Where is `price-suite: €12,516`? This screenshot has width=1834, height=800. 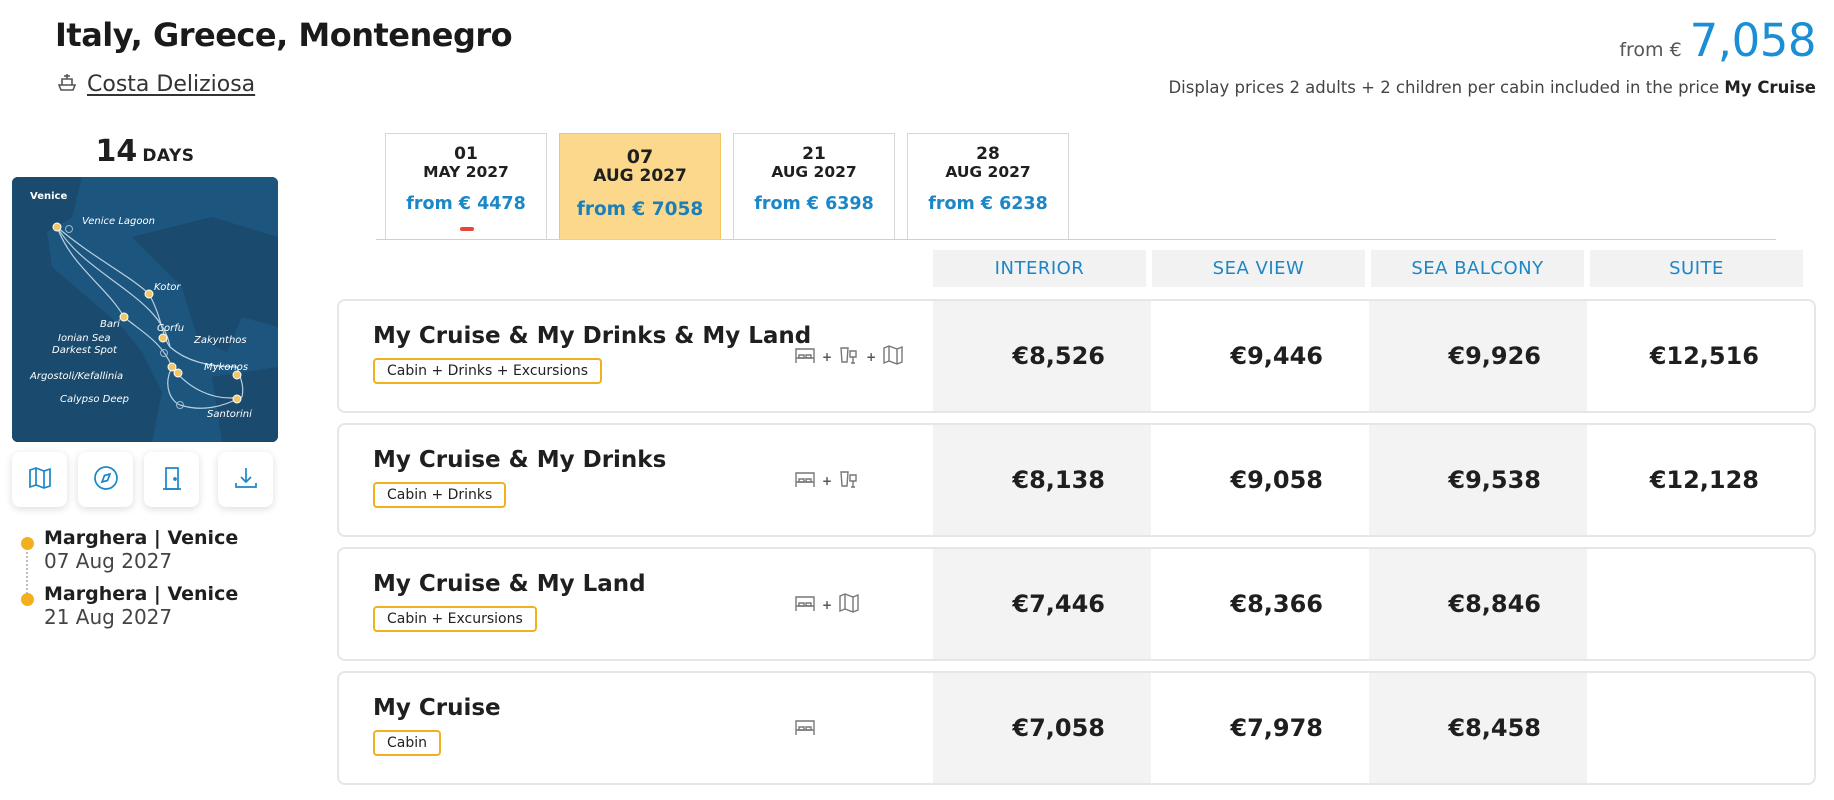 price-suite: €12,516 is located at coordinates (1696, 356).